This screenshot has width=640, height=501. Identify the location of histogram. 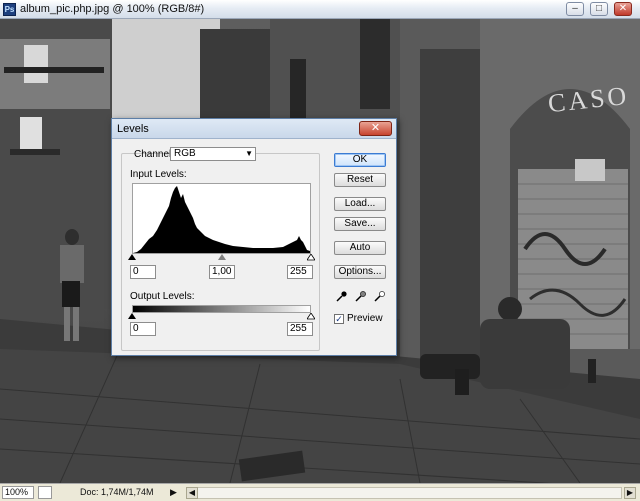
(221, 218).